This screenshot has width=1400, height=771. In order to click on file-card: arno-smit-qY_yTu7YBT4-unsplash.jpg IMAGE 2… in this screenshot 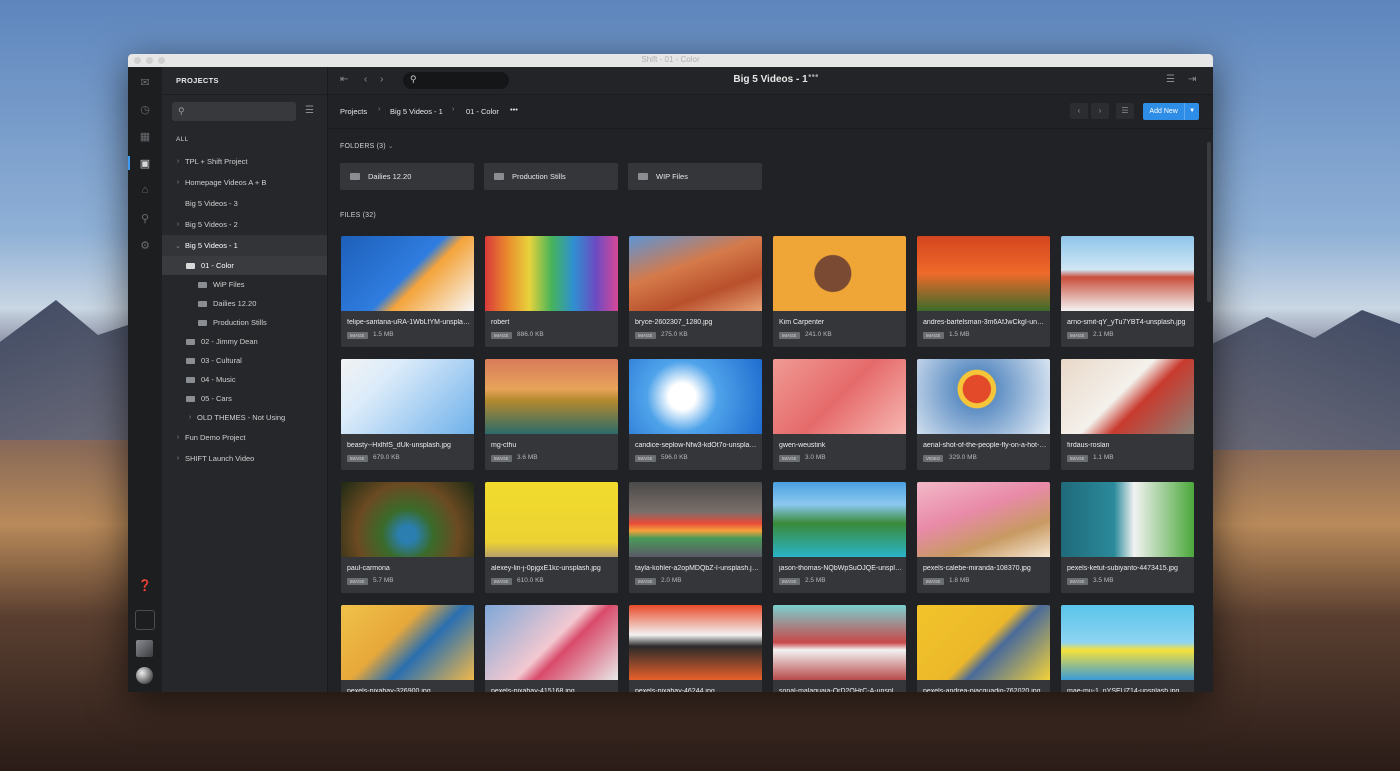, I will do `click(1127, 291)`.